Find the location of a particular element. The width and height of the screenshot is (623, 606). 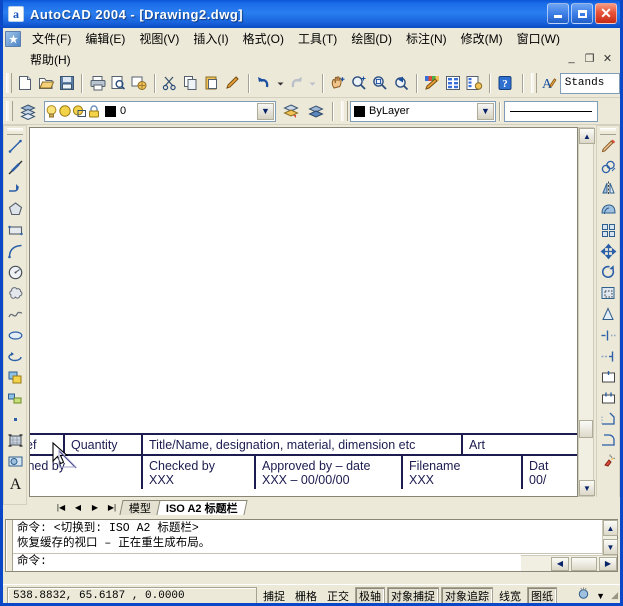

tab-model: 模型 is located at coordinates (140, 507).